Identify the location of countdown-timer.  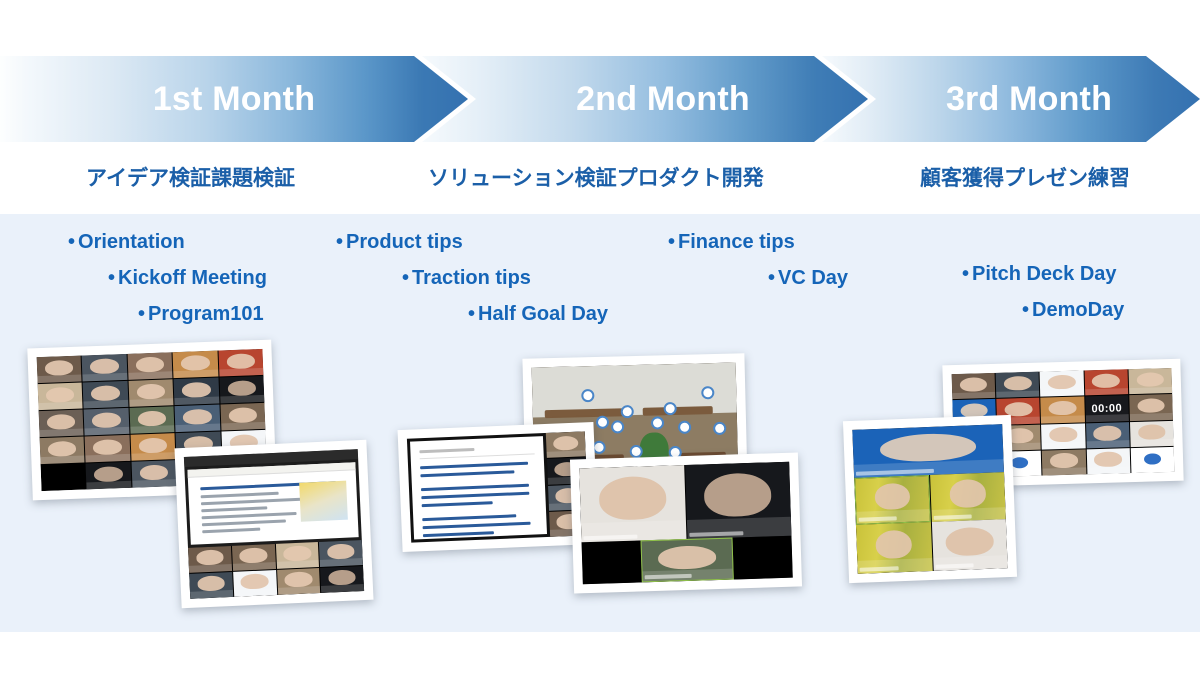
(1106, 408).